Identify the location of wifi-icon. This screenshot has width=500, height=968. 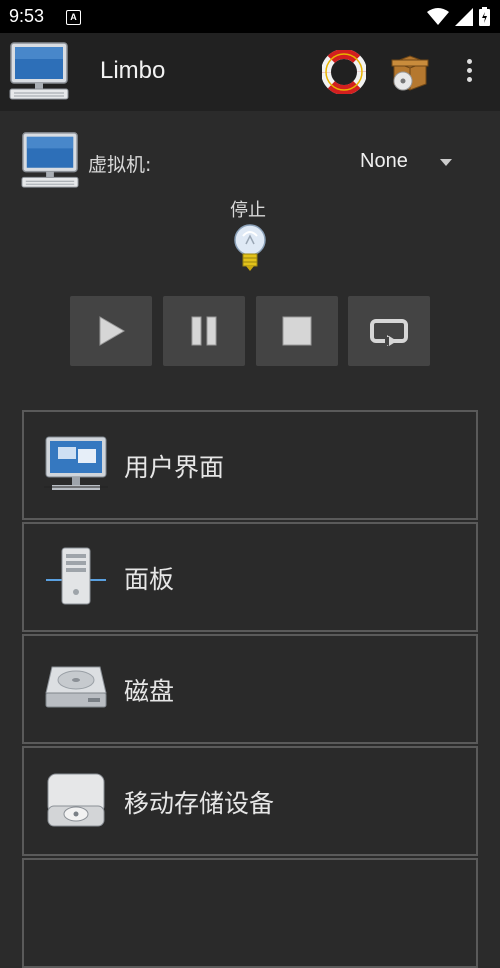
(438, 16).